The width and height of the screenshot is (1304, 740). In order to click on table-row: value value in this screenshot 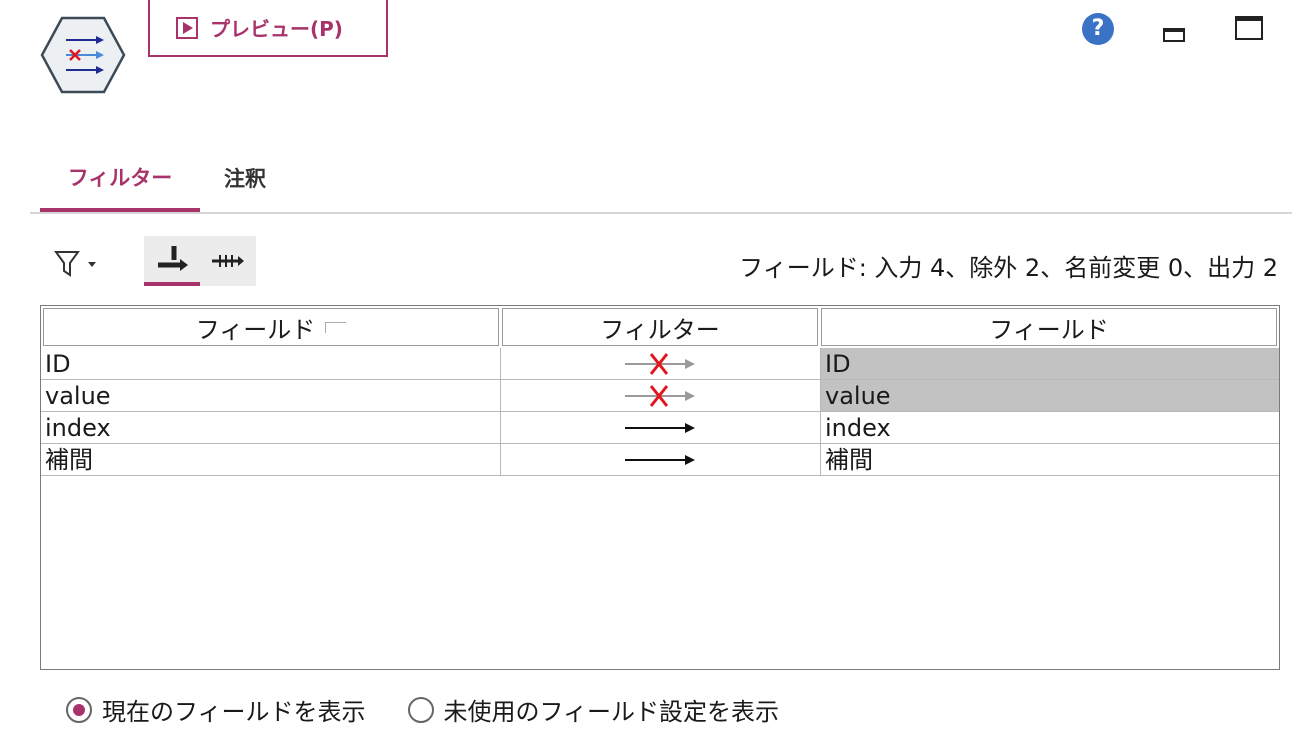, I will do `click(660, 396)`.